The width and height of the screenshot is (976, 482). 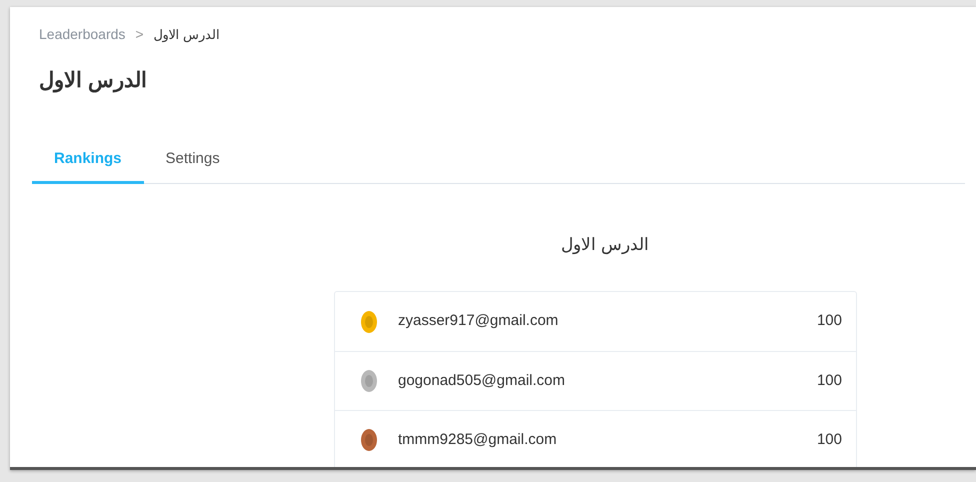 I want to click on page-title: الدرس الاول, so click(x=93, y=81).